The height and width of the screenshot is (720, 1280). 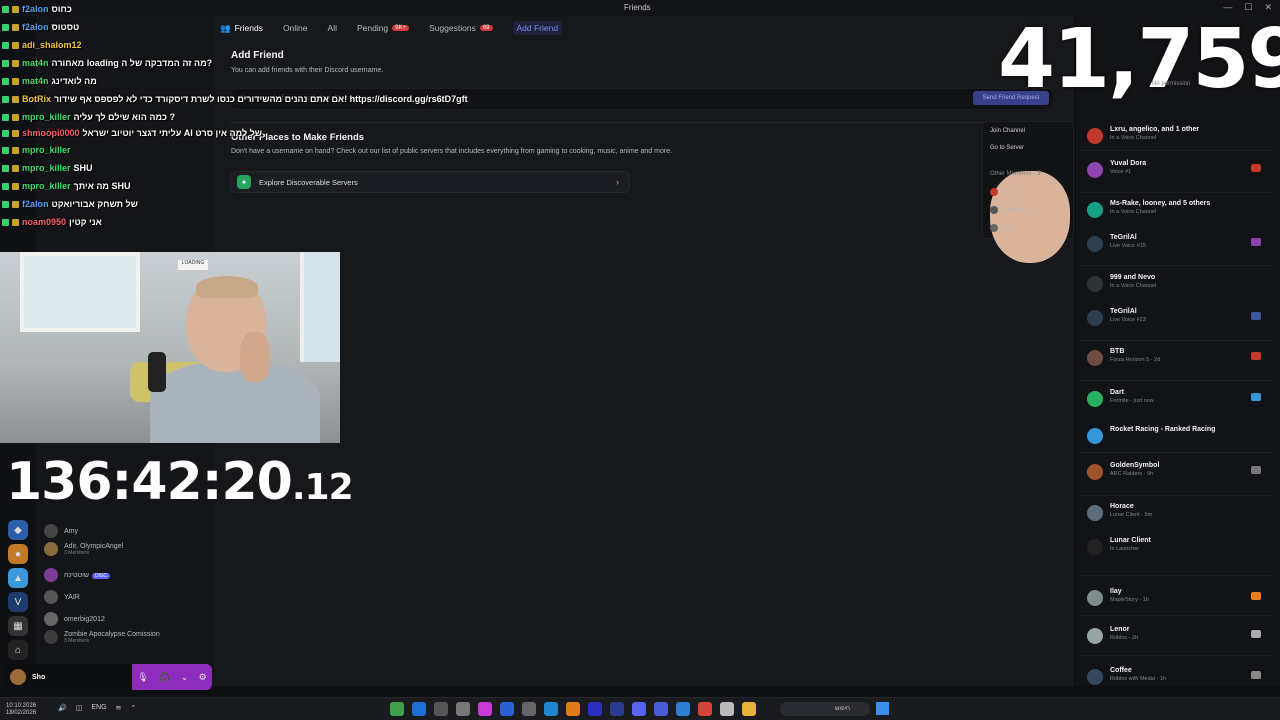 What do you see at coordinates (1180, 317) in the screenshot?
I see `activity-card: TeGrilAl Live Voice #23` at bounding box center [1180, 317].